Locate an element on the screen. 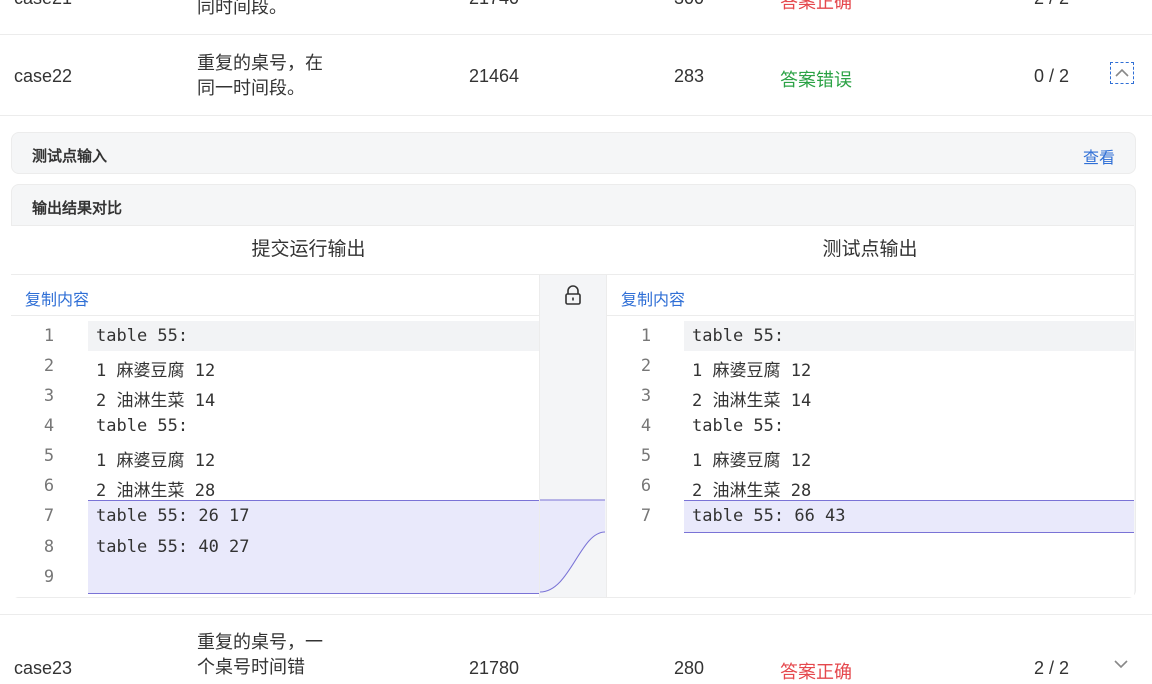  expand-button is located at coordinates (1121, 664).